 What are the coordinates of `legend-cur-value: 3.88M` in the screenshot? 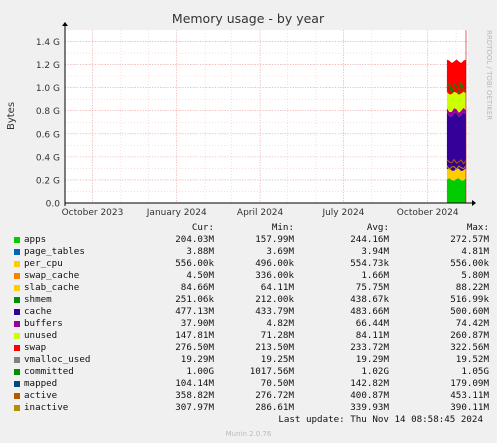 It's located at (200, 251).